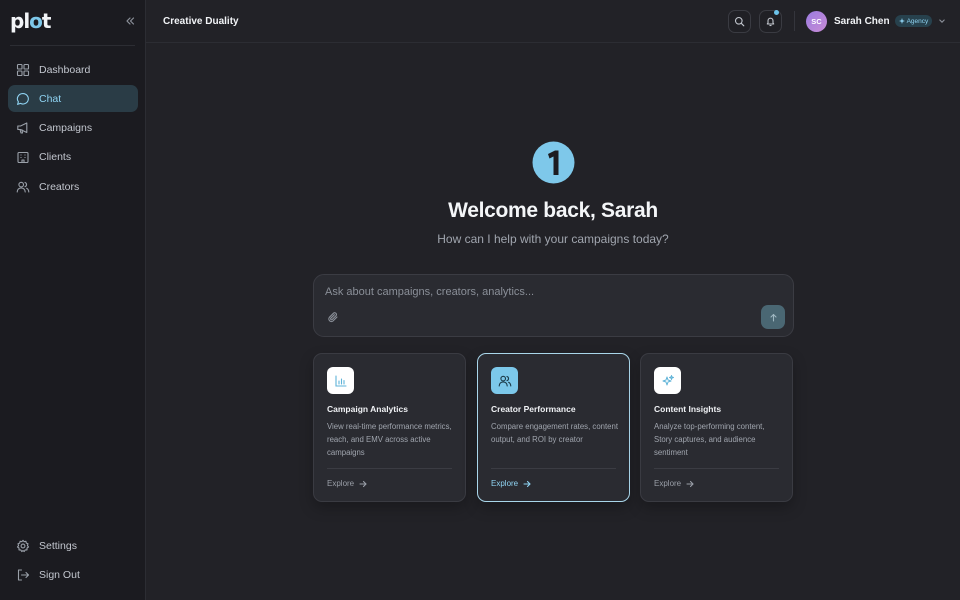 This screenshot has width=960, height=600. I want to click on megaphone-icon, so click(23, 128).